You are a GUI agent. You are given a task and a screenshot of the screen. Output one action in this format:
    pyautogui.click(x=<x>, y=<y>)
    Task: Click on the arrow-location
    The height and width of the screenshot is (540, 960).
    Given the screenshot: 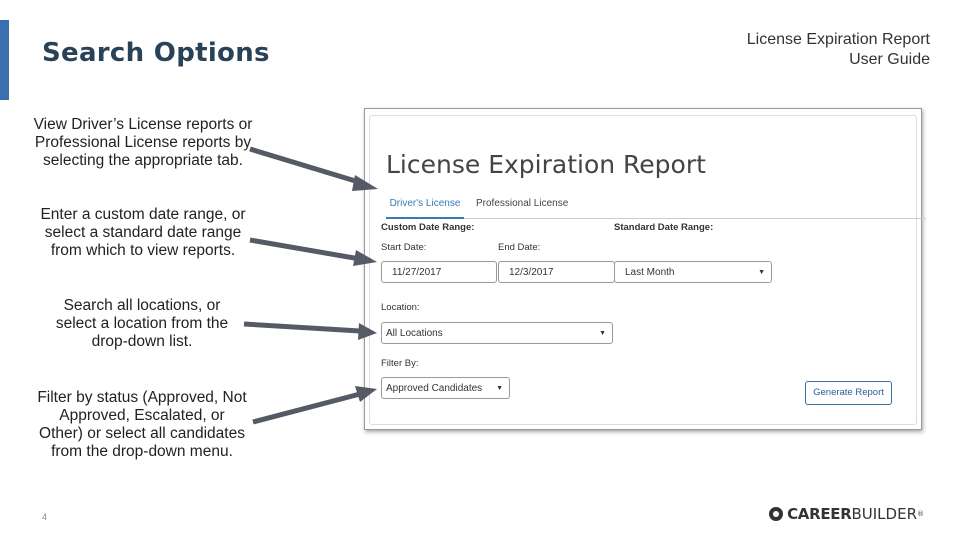 What is the action you would take?
    pyautogui.click(x=302, y=327)
    